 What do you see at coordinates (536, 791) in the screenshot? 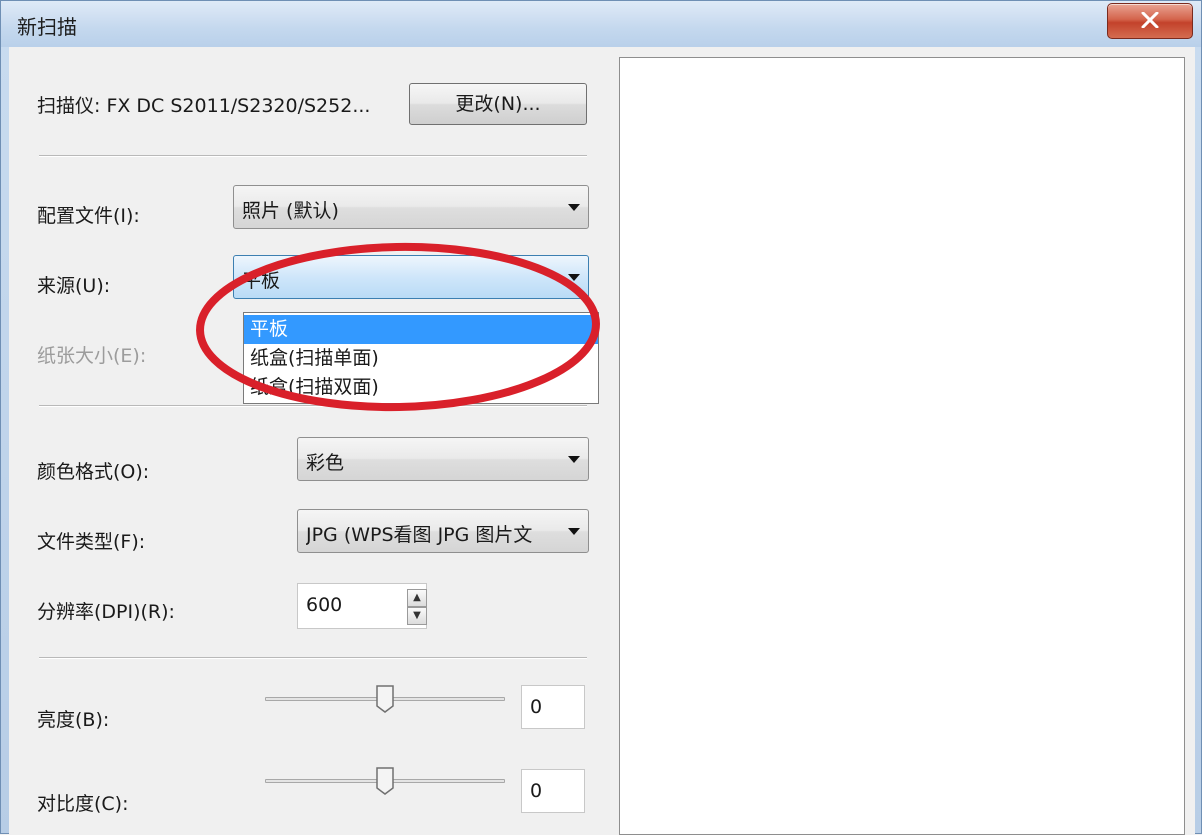
I see `contrast-value: 0` at bounding box center [536, 791].